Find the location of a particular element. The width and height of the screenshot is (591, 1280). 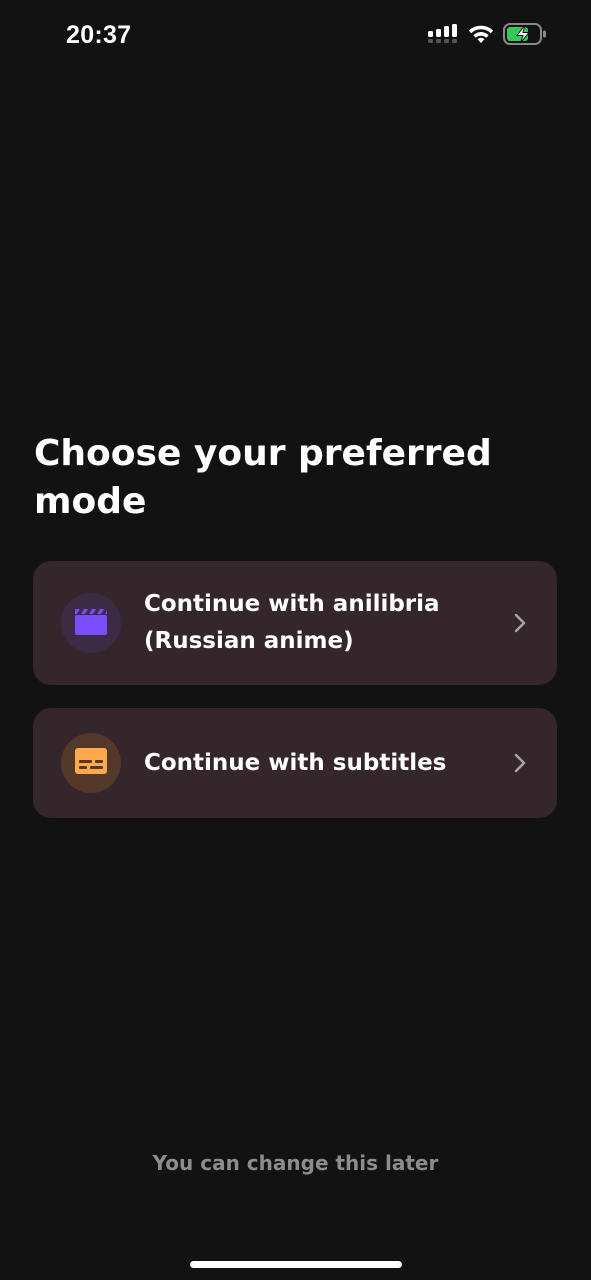

status-icons is located at coordinates (487, 36).